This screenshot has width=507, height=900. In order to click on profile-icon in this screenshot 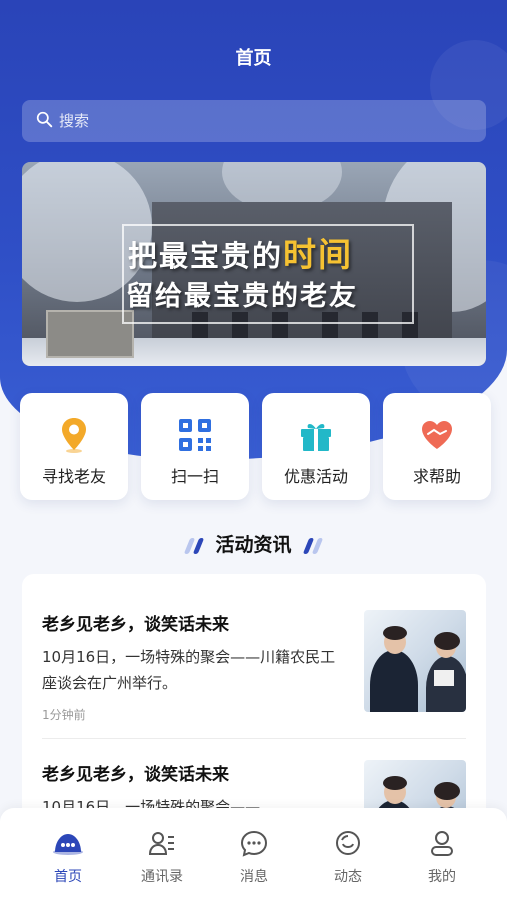, I will do `click(442, 843)`.